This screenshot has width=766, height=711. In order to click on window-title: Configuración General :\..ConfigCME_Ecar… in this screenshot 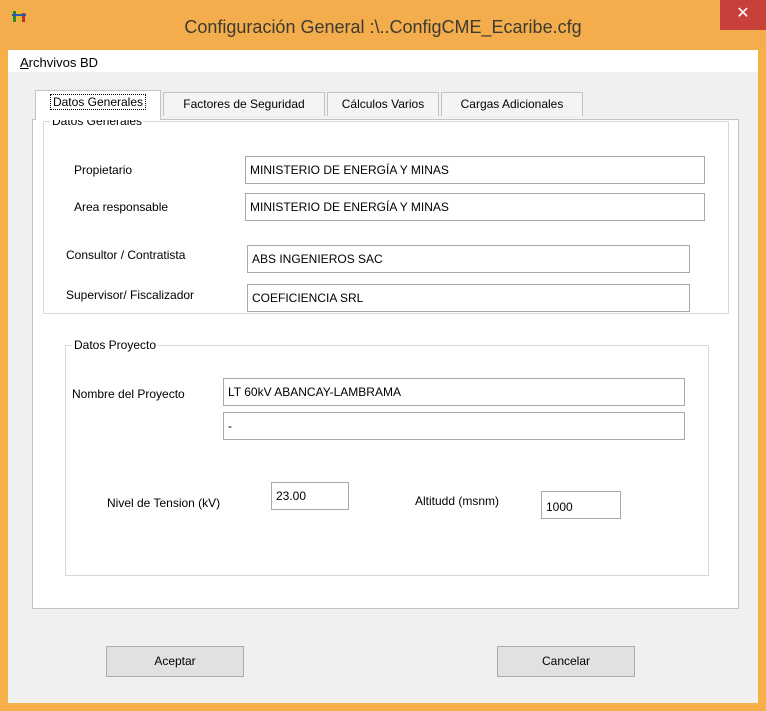, I will do `click(383, 27)`.